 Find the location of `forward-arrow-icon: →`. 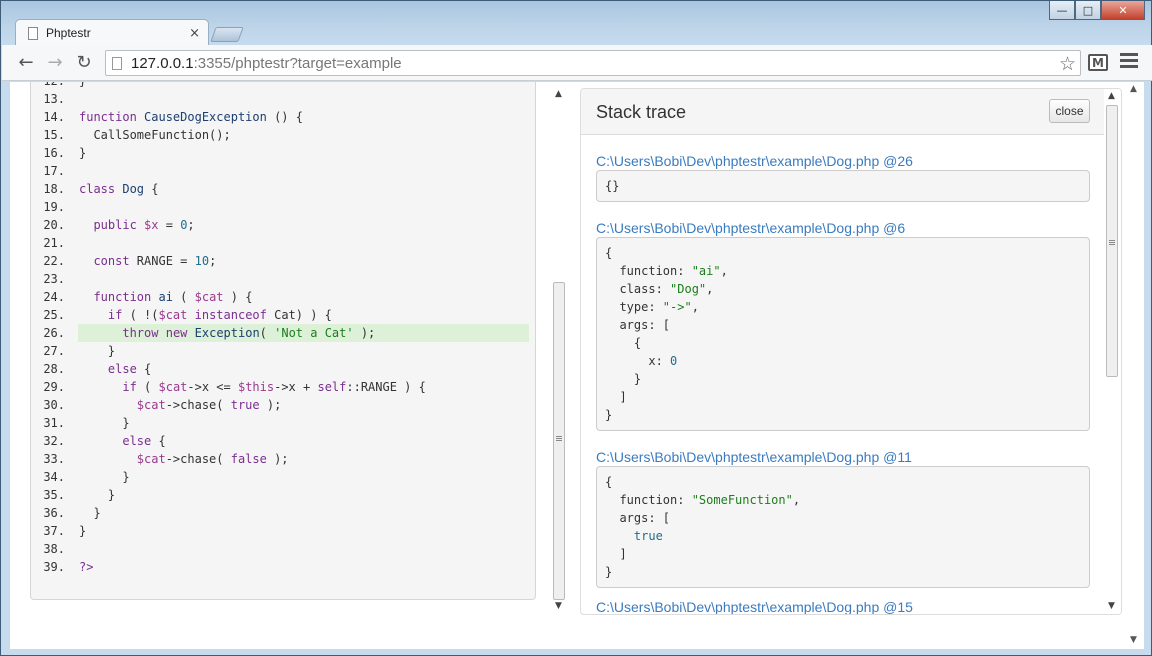

forward-arrow-icon: → is located at coordinates (55, 63).